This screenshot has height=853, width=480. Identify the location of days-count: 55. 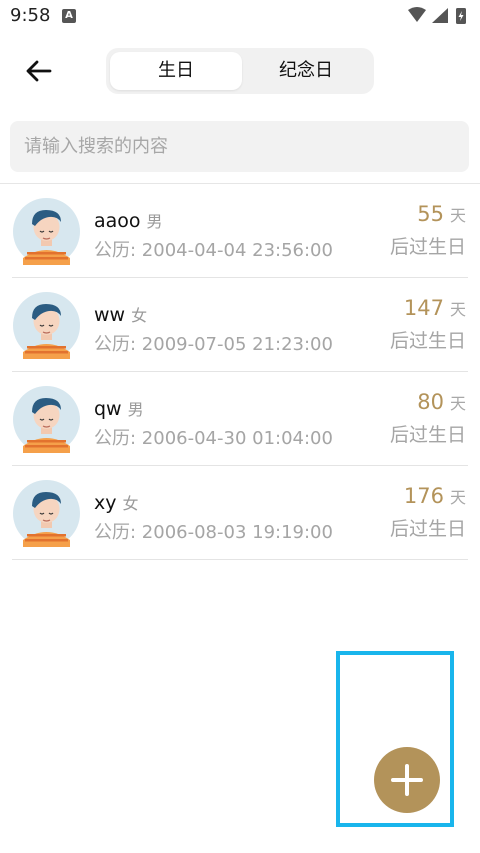
(430, 214).